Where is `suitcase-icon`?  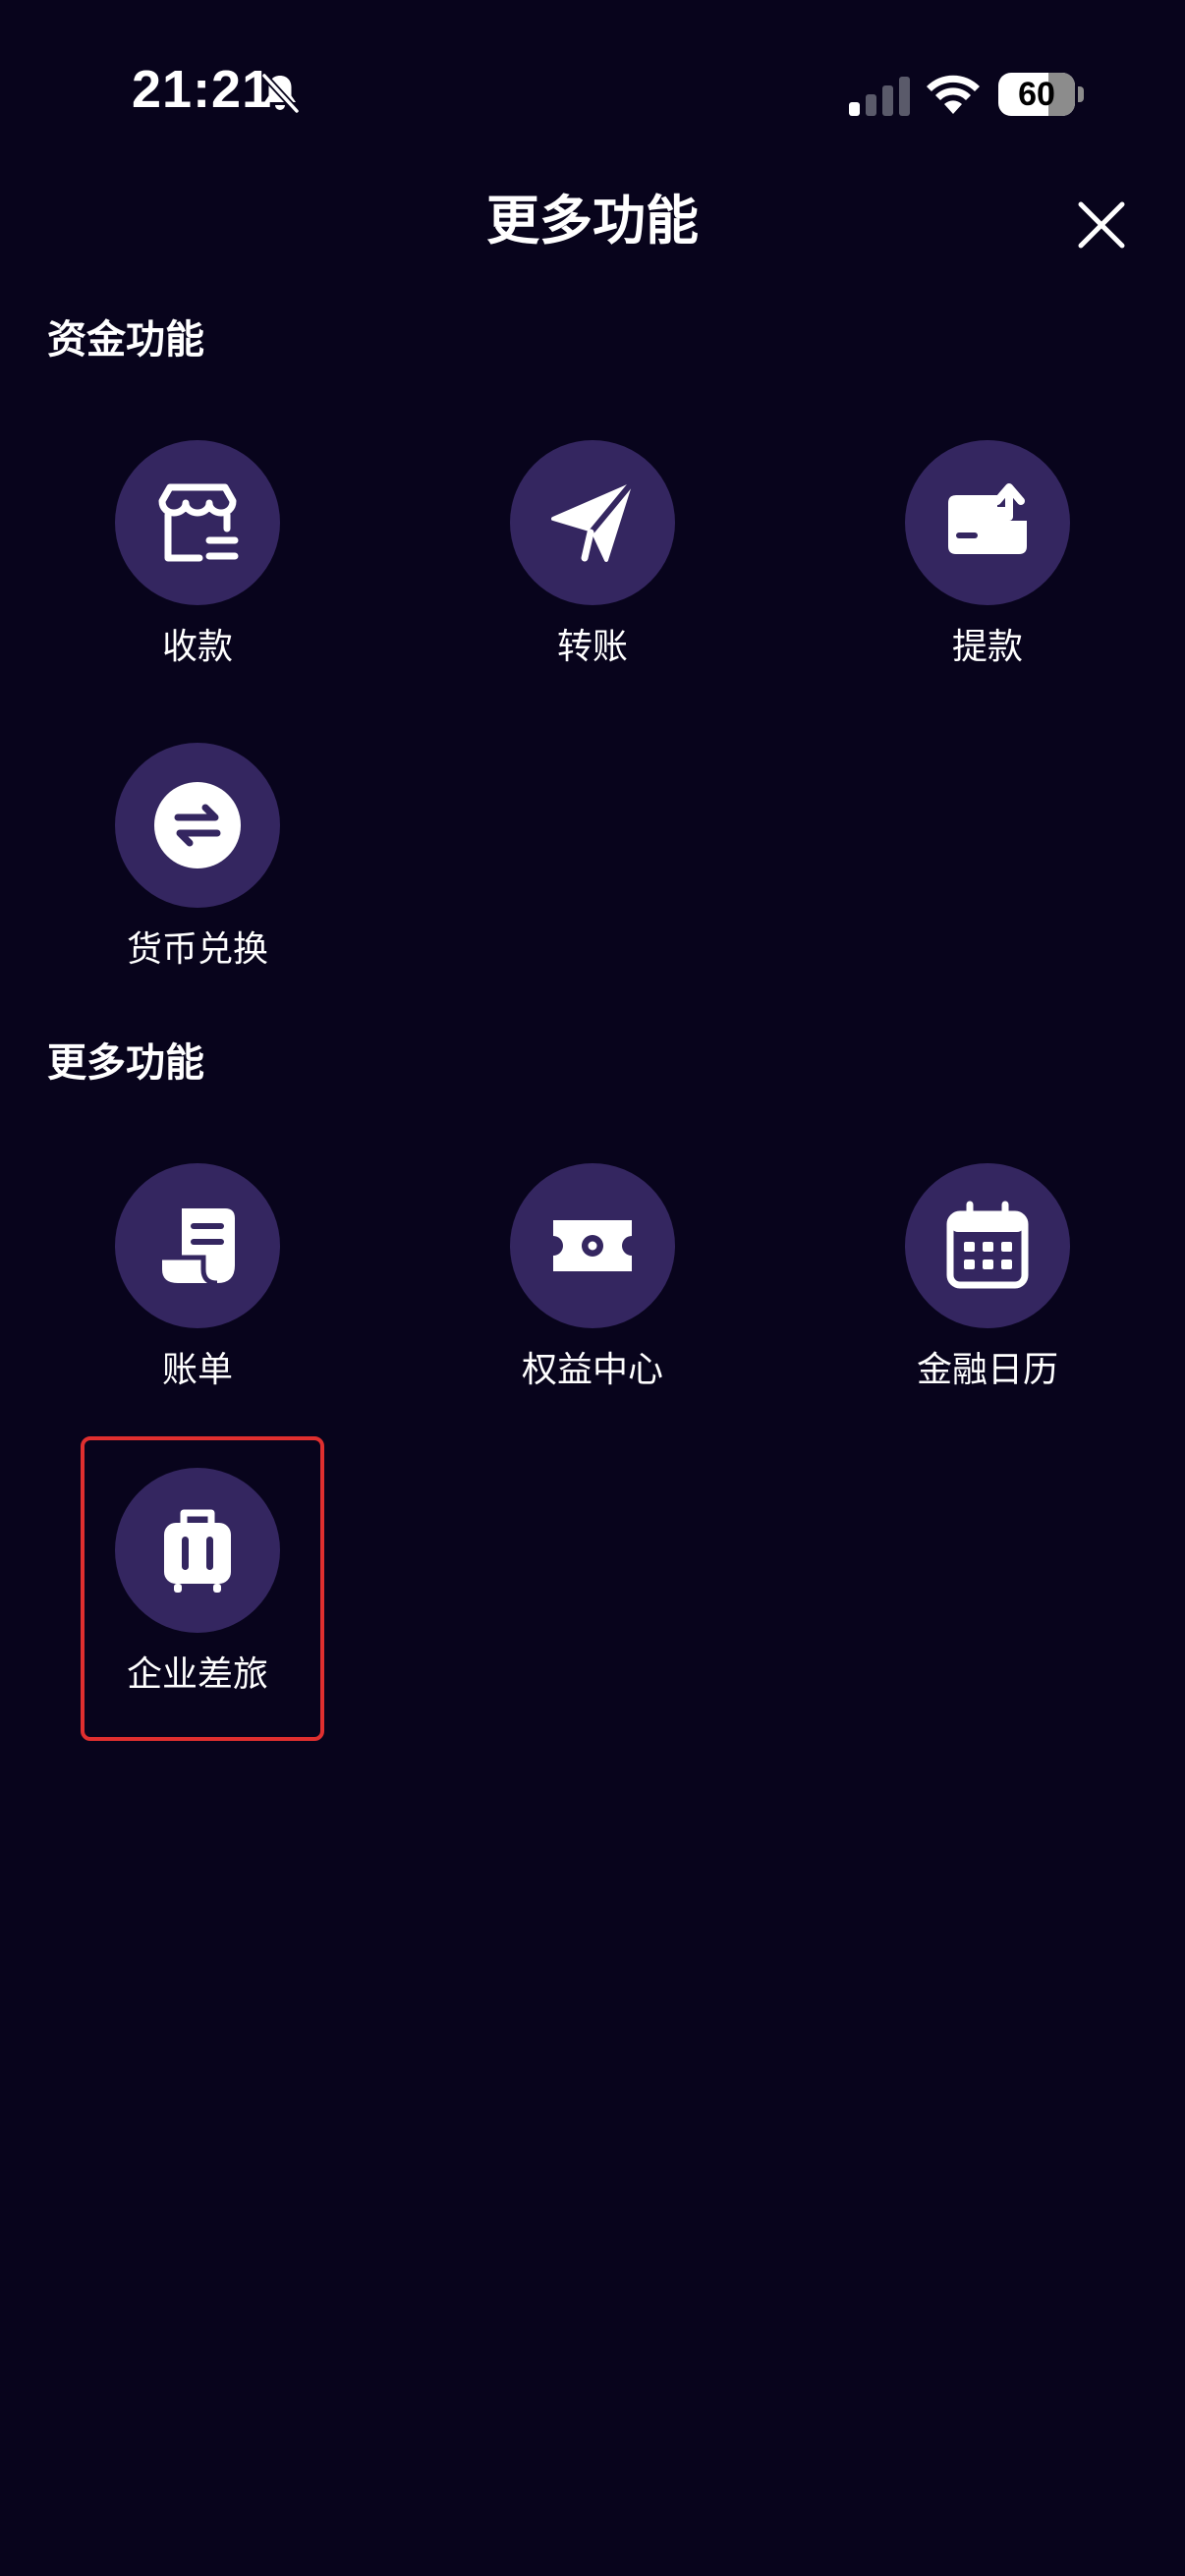
suitcase-icon is located at coordinates (198, 1551).